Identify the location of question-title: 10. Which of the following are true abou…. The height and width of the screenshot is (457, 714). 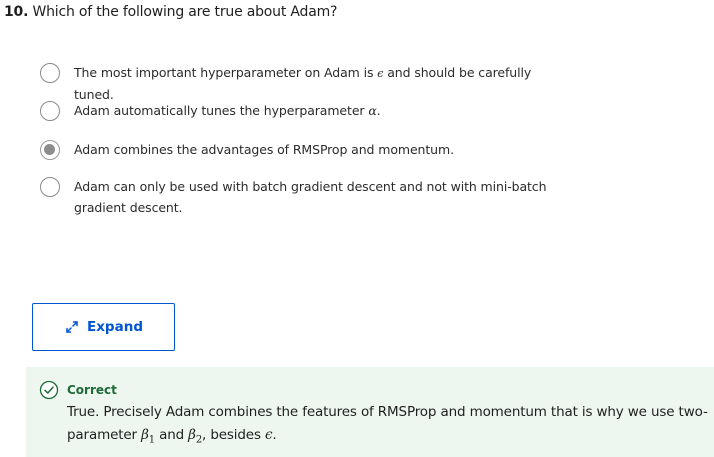
(170, 12).